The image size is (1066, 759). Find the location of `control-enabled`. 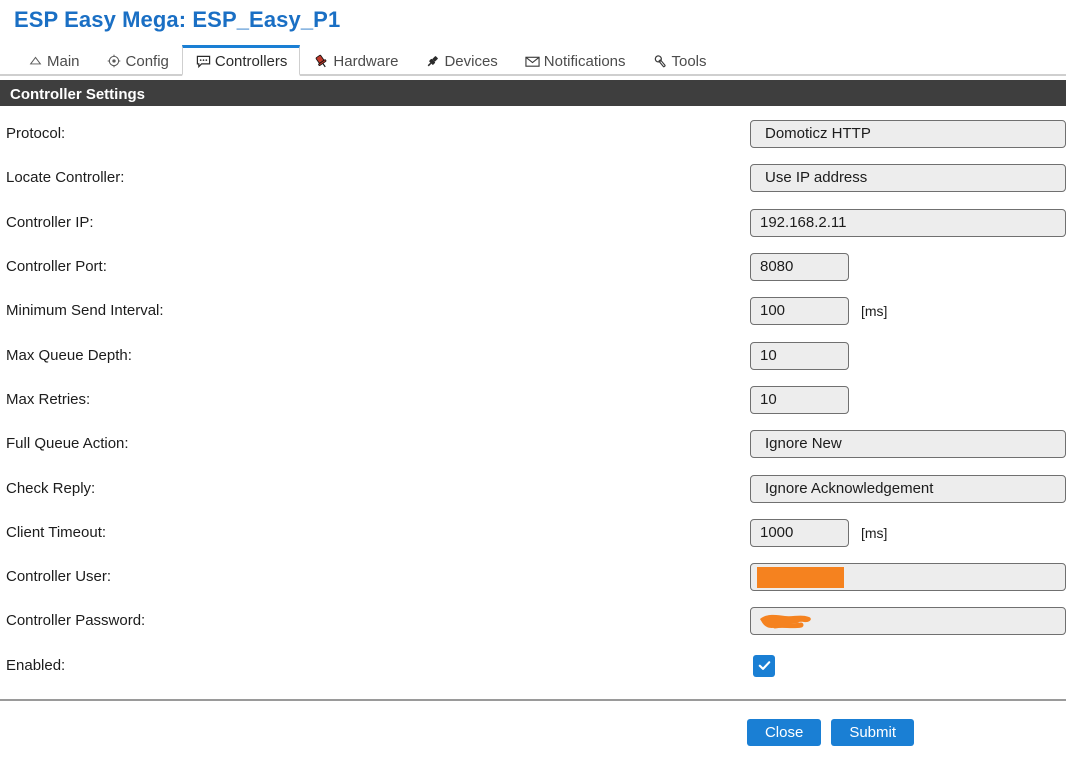

control-enabled is located at coordinates (908, 665).